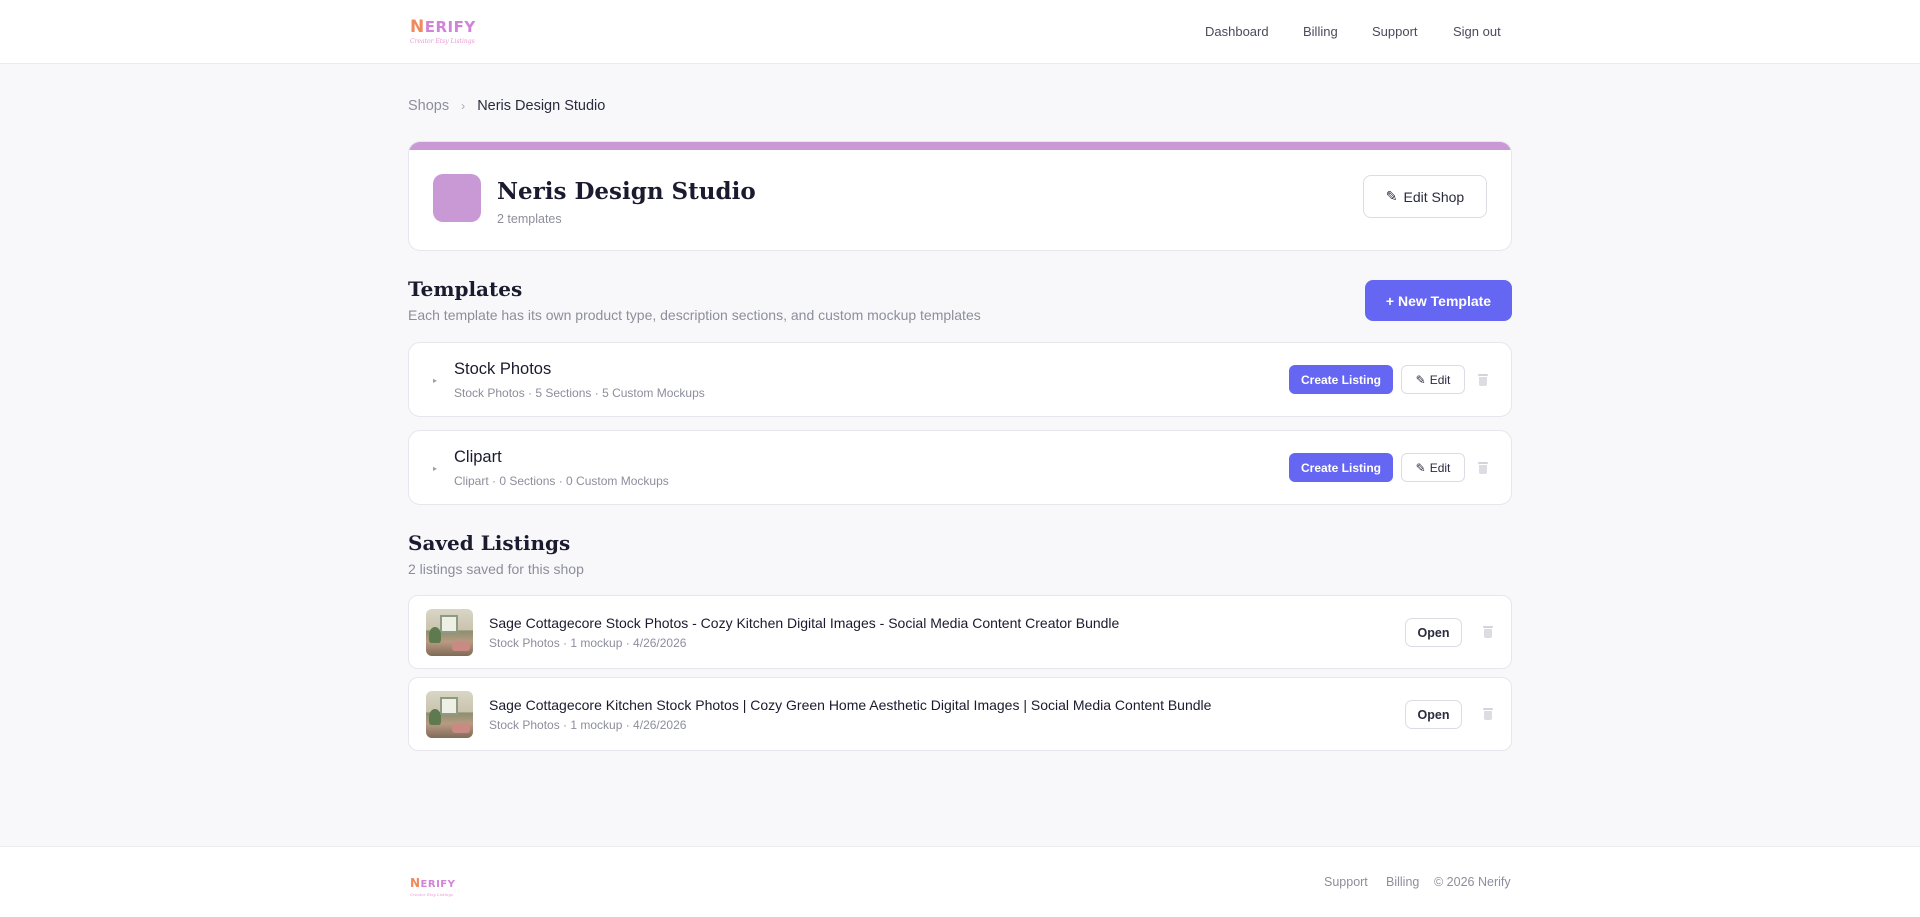 The image size is (1920, 917). I want to click on footer-support-link: Support, so click(1346, 882).